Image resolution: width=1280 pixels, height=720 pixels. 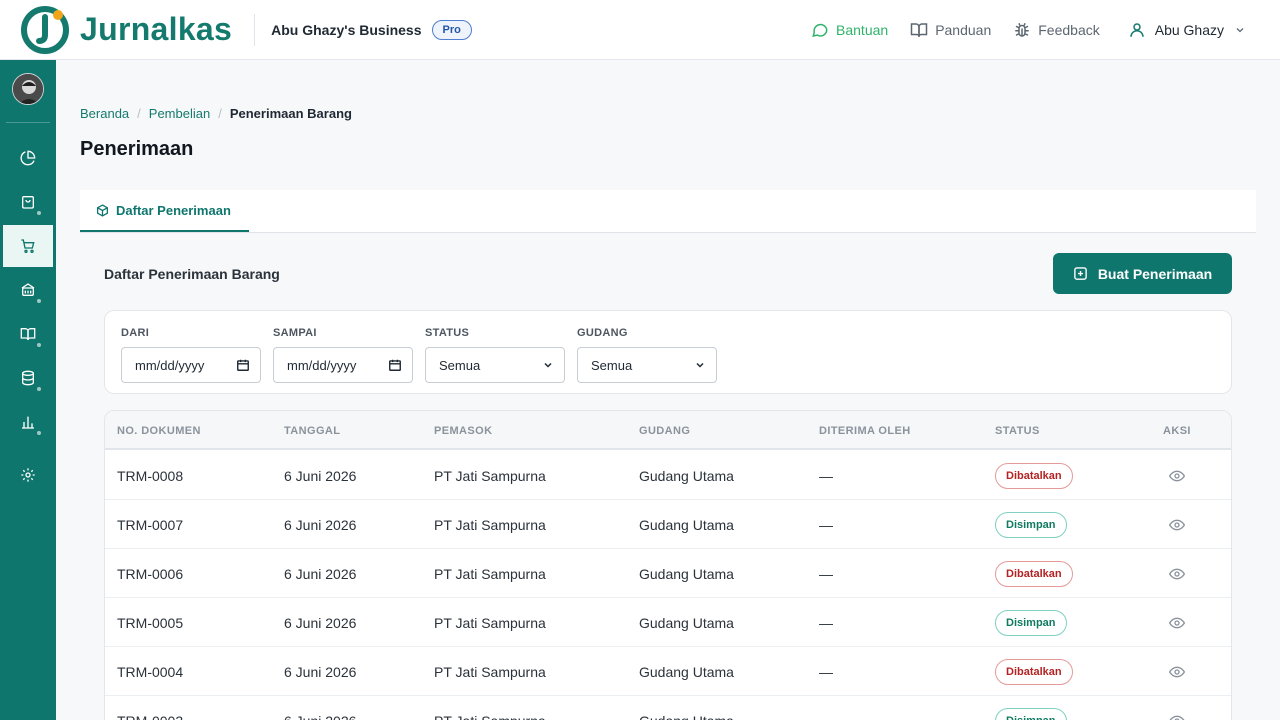 What do you see at coordinates (137, 149) in the screenshot?
I see `page-title: Penerimaan` at bounding box center [137, 149].